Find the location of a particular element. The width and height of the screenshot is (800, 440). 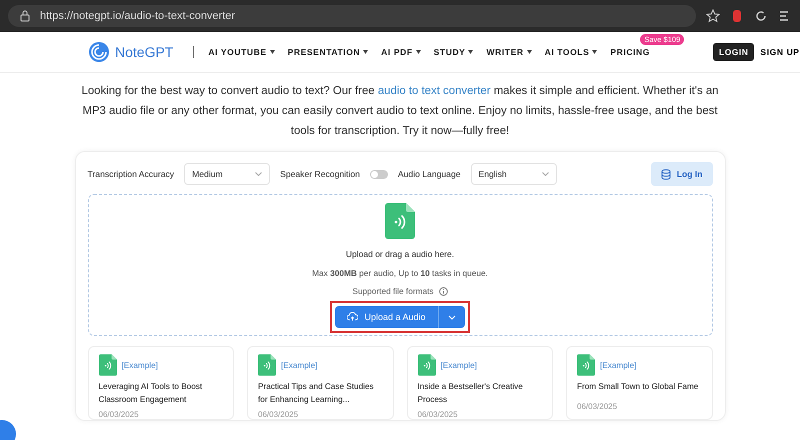

option-label: Transcription Accuracy is located at coordinates (131, 174).